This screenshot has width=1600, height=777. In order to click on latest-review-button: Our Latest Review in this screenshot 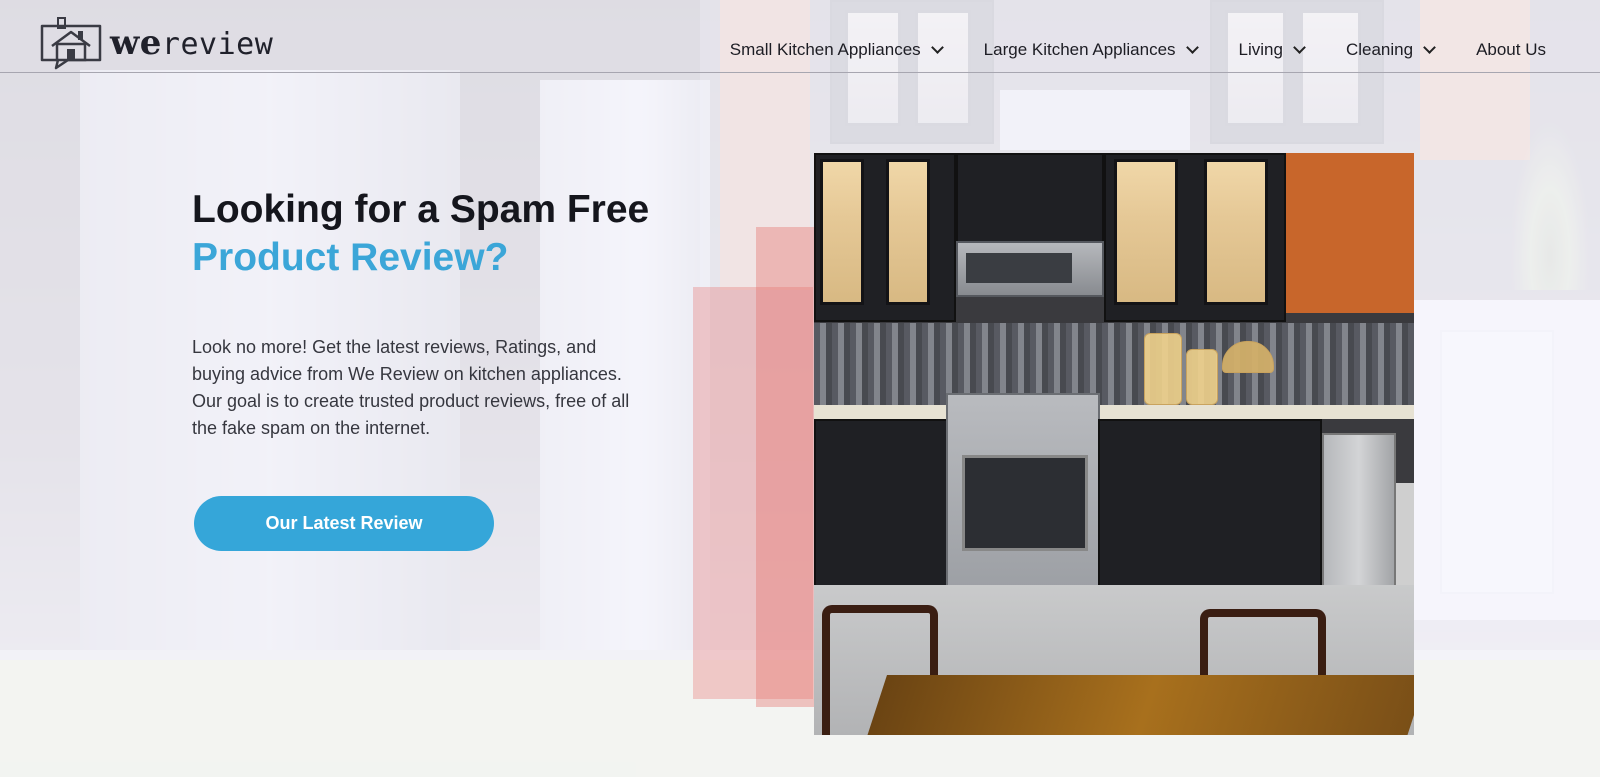, I will do `click(344, 523)`.